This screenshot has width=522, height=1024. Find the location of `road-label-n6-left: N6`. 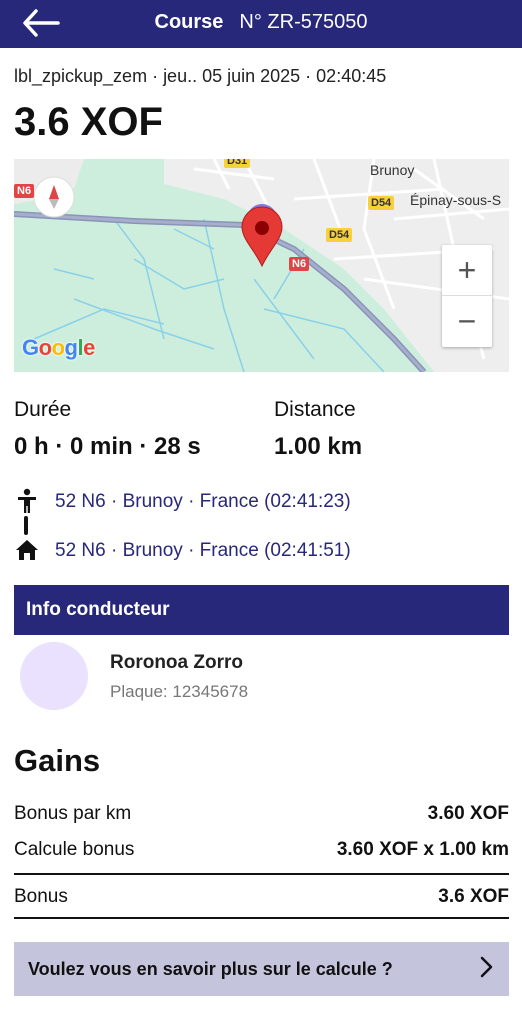

road-label-n6-left: N6 is located at coordinates (24, 191).